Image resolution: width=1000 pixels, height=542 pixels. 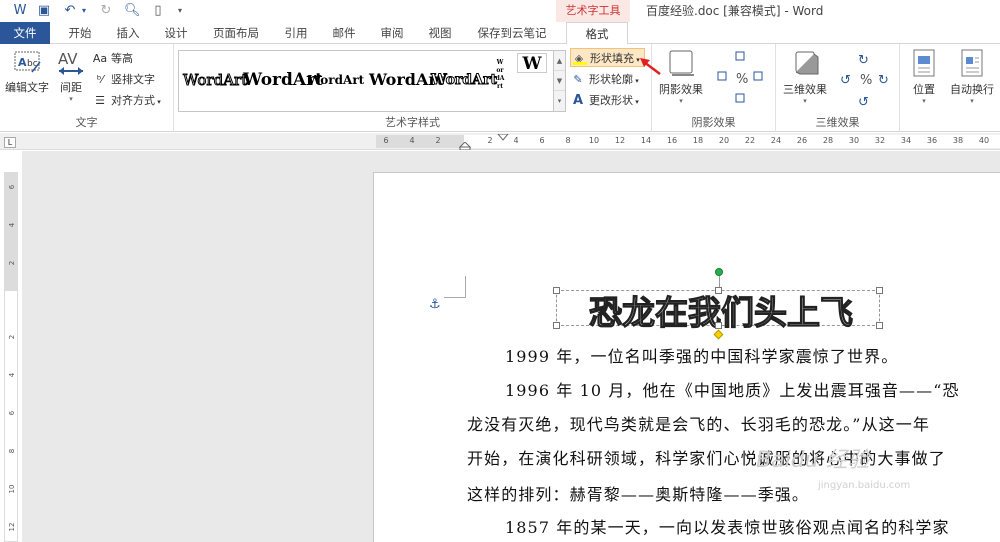 I want to click on tab-view: 视图, so click(x=440, y=33).